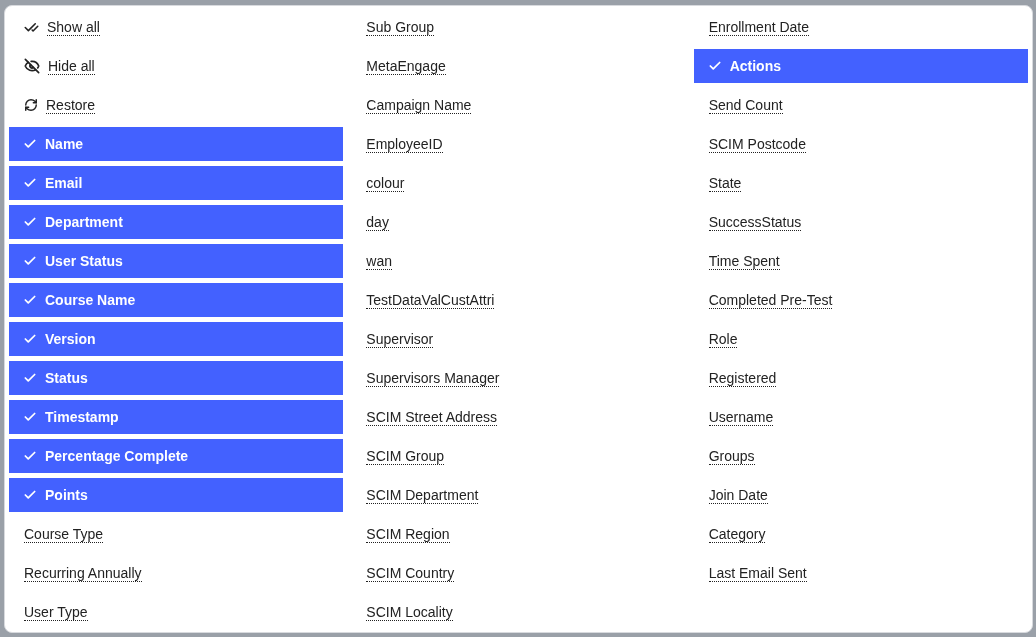 The width and height of the screenshot is (1036, 637). What do you see at coordinates (176, 144) in the screenshot?
I see `column-option: Name` at bounding box center [176, 144].